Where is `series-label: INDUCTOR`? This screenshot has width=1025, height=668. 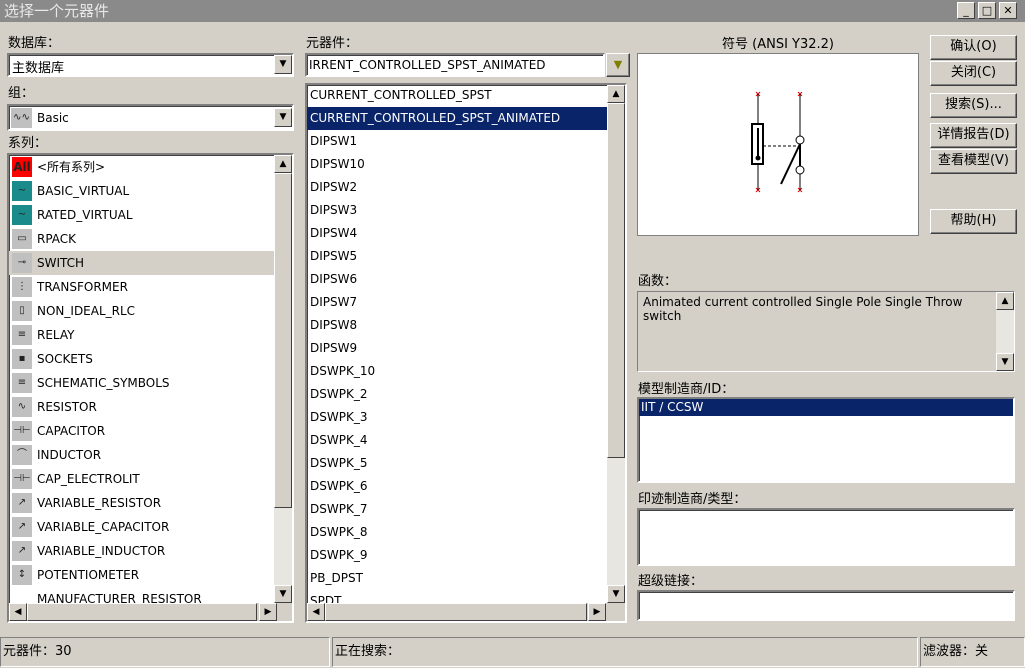
series-label: INDUCTOR is located at coordinates (69, 455).